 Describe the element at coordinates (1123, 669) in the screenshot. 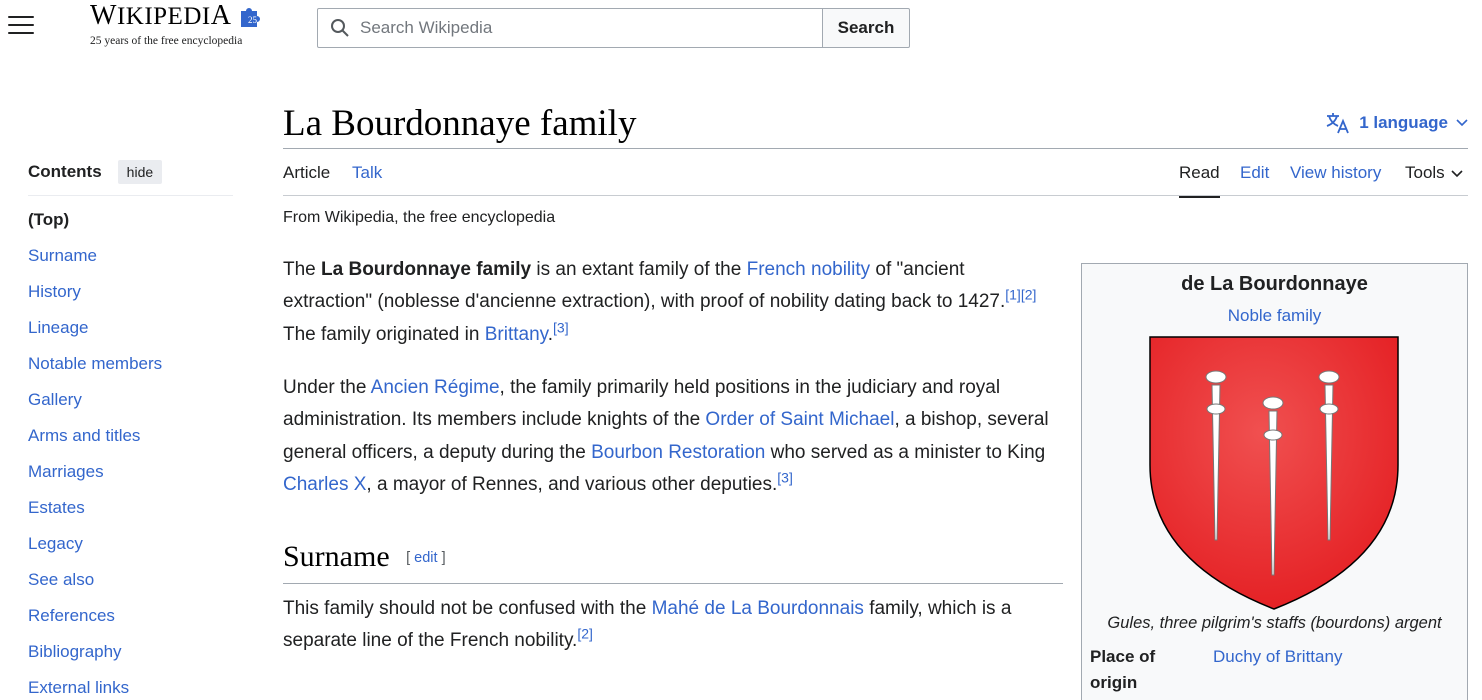

I see `infobox-label: Place of origin` at that location.